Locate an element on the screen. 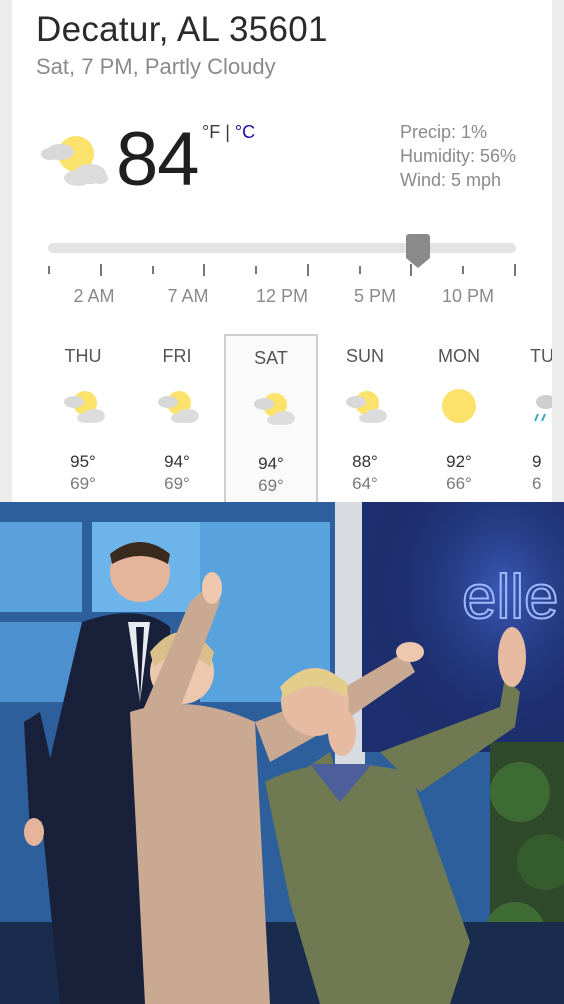 The width and height of the screenshot is (564, 1004). rain-icon is located at coordinates (543, 408).